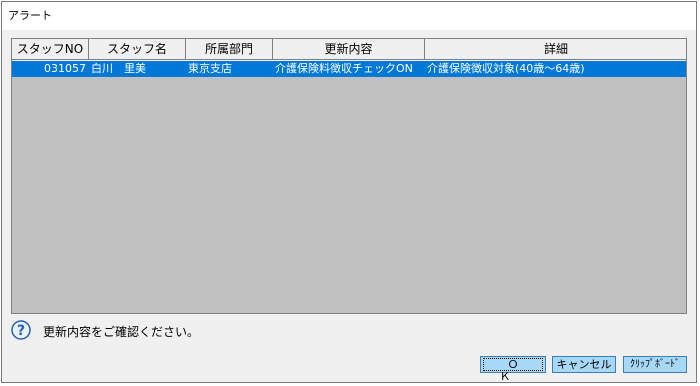 Image resolution: width=700 pixels, height=386 pixels. Describe the element at coordinates (121, 332) in the screenshot. I see `status-message: 更新内容をご確認ください。` at that location.